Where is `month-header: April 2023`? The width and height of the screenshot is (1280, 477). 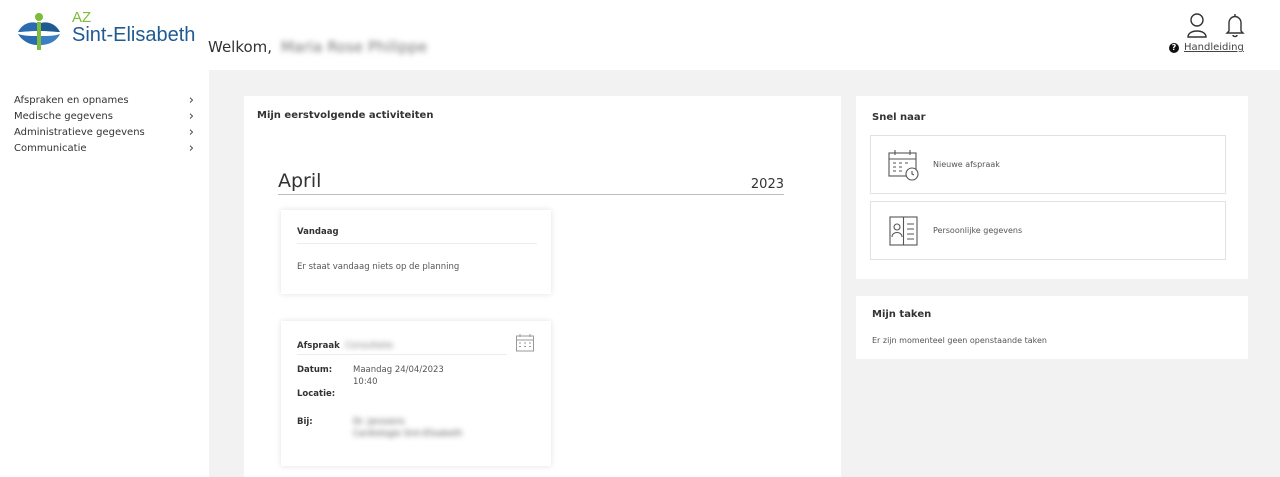
month-header: April 2023 is located at coordinates (531, 182).